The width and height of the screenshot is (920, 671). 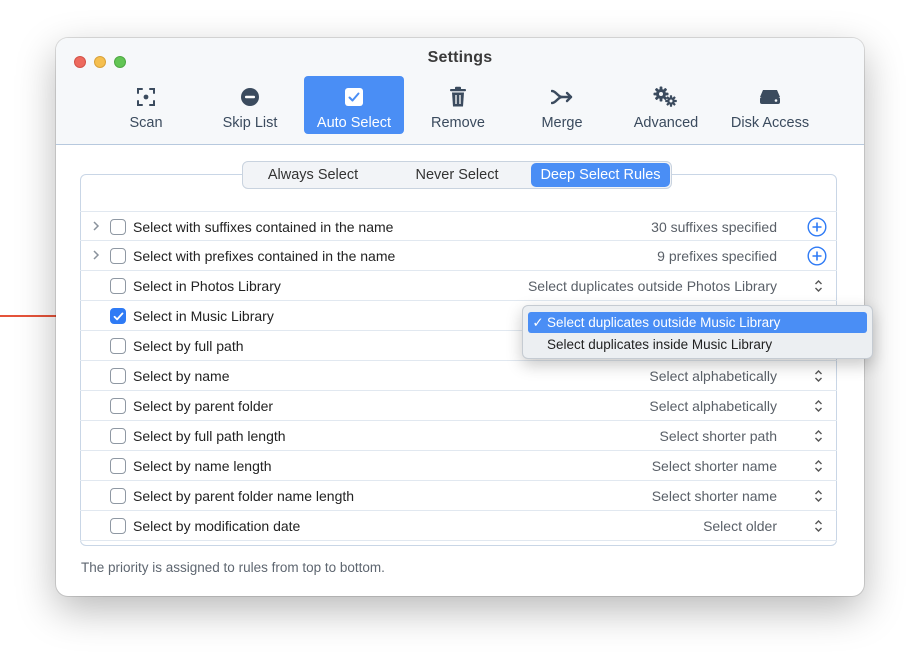 I want to click on toolbar-label: Remove, so click(x=458, y=123).